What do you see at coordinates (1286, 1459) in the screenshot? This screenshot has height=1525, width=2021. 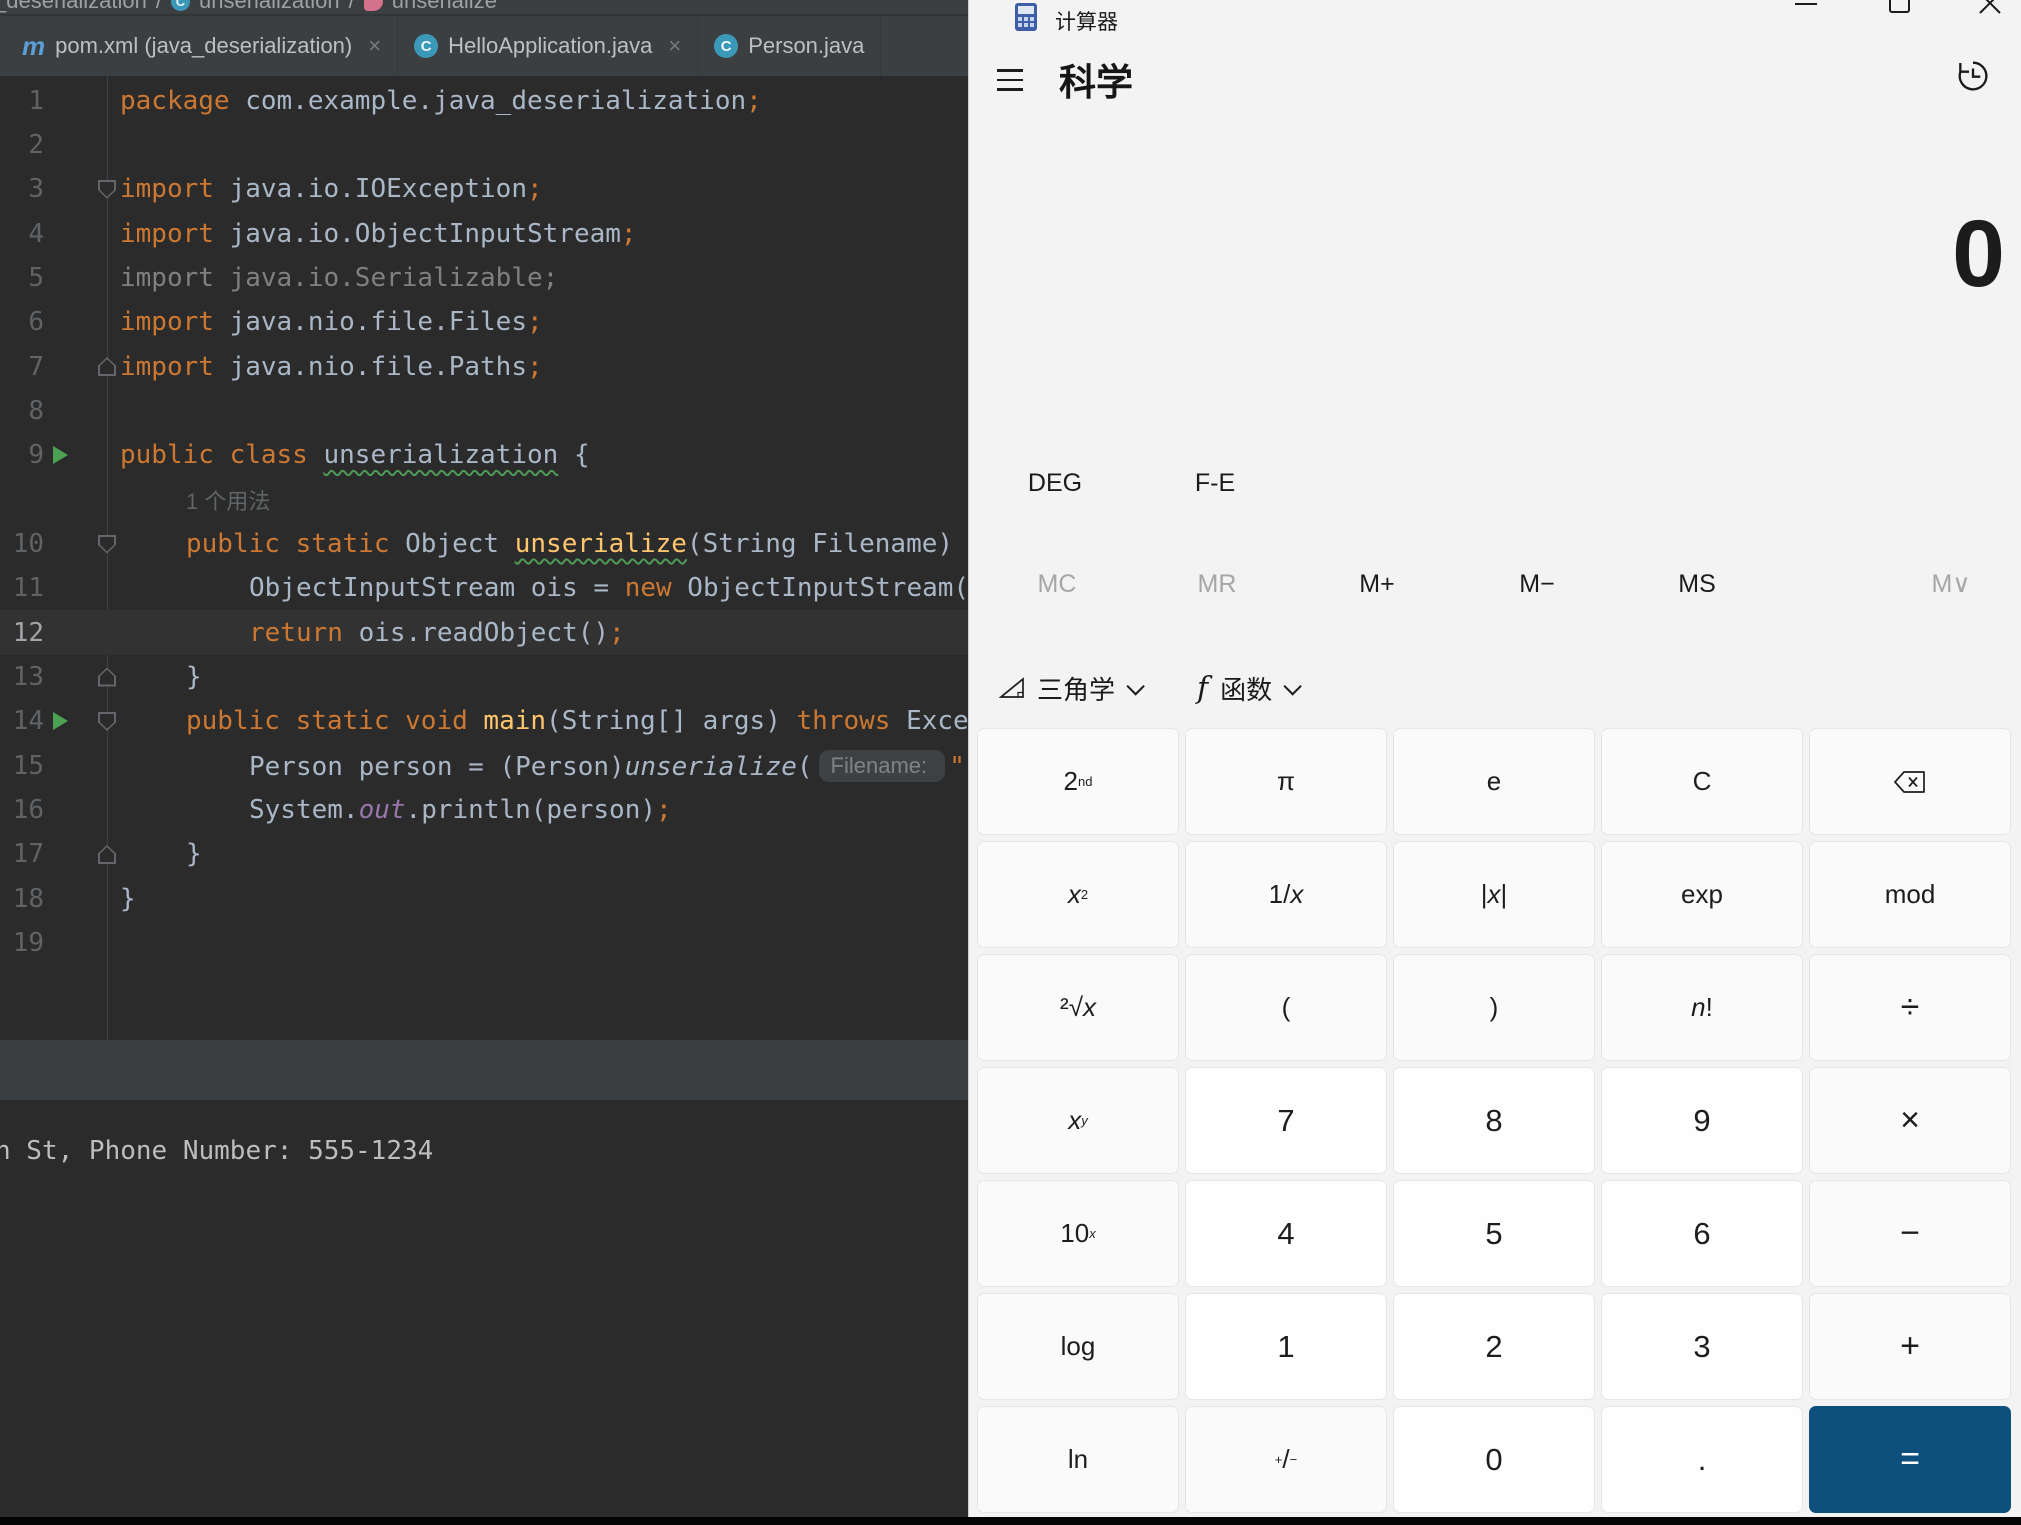 I see `plus-minus-button: + / −` at bounding box center [1286, 1459].